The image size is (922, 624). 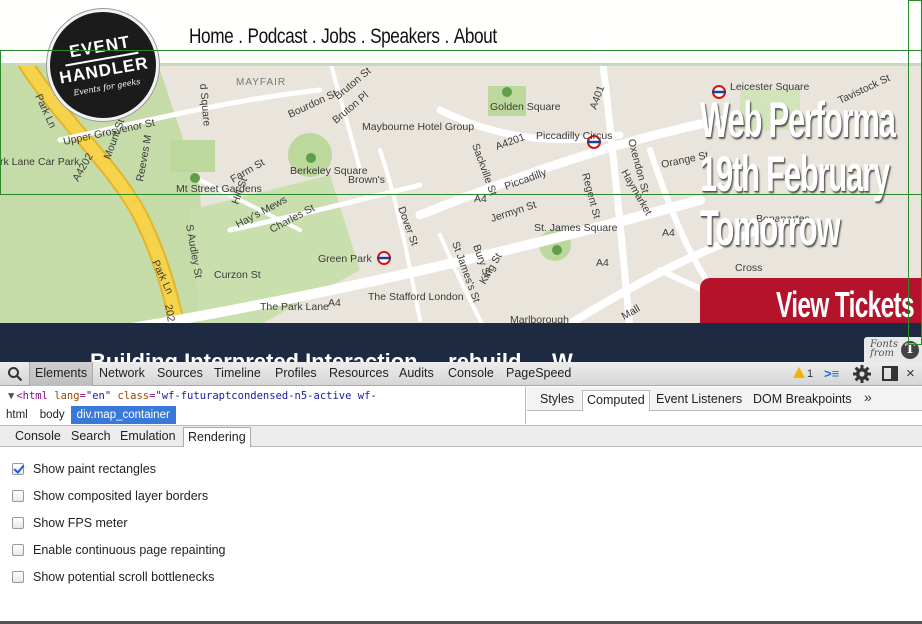 I want to click on map-label: St. James Square, so click(x=576, y=228).